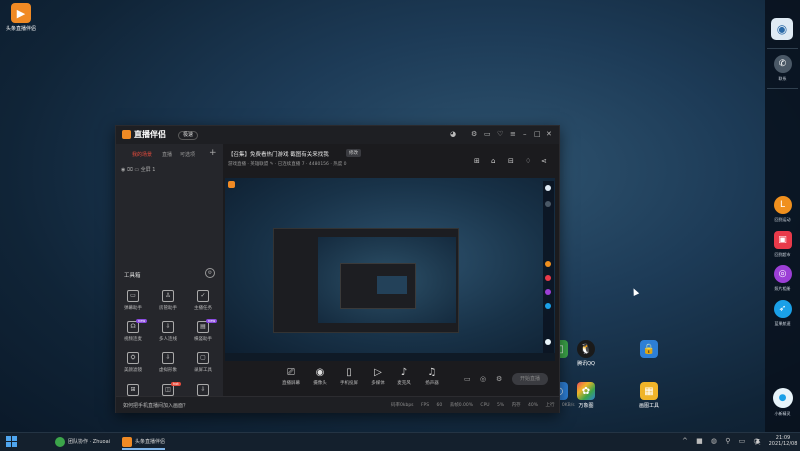 The width and height of the screenshot is (800, 451). Describe the element at coordinates (133, 296) in the screenshot. I see `danmaku-icon: ▭` at that location.